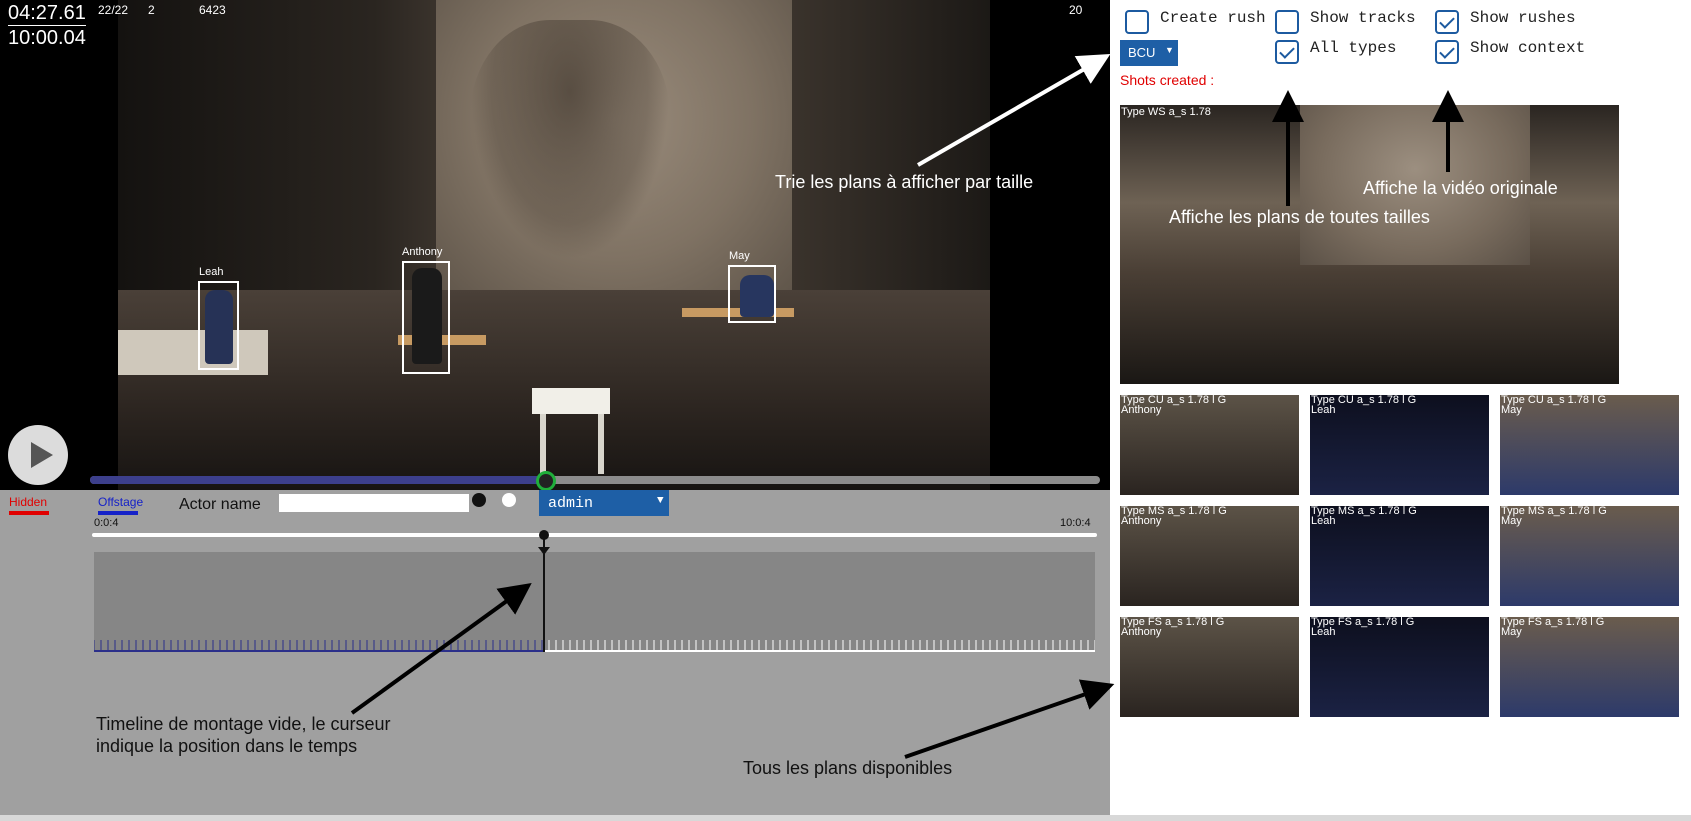 The image size is (1691, 821). Describe the element at coordinates (1014, 110) in the screenshot. I see `arrow-to-size-select` at that location.